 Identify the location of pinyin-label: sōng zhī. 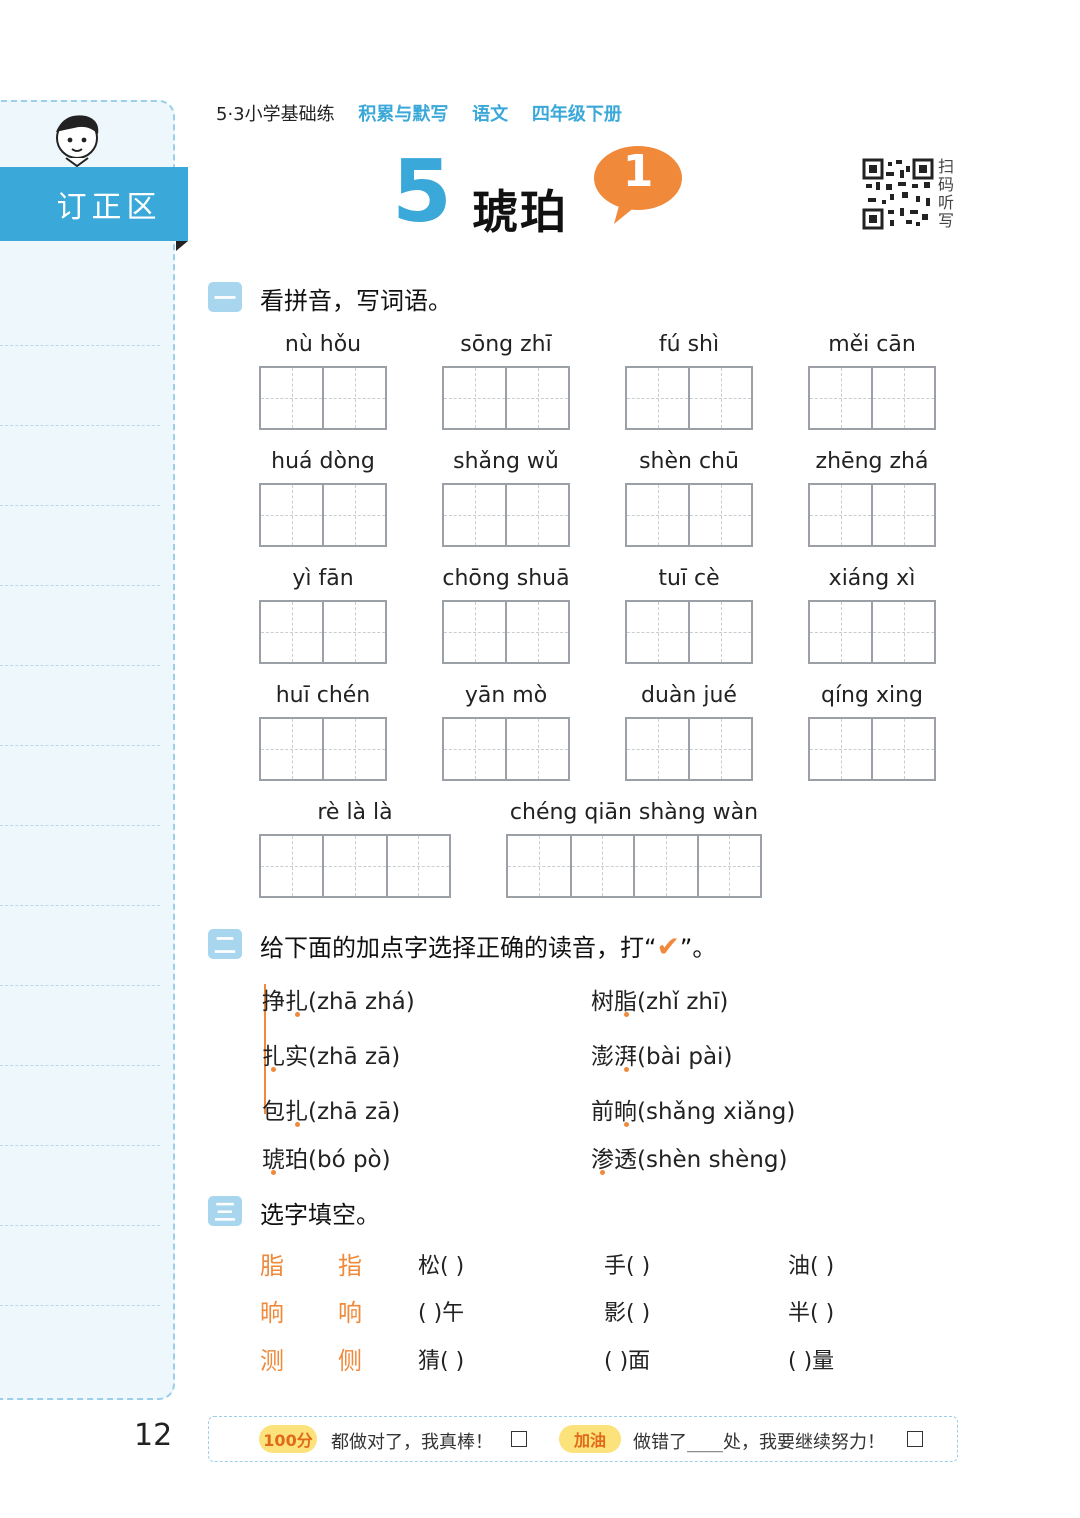
(506, 344).